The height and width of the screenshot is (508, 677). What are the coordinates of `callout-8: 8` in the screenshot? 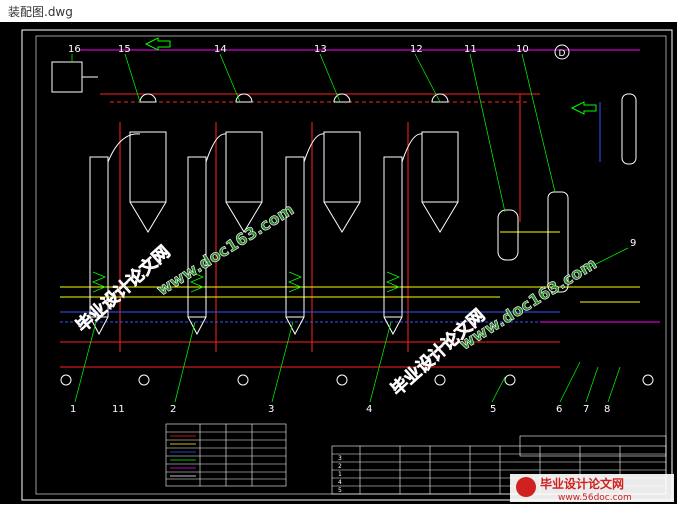 It's located at (607, 409).